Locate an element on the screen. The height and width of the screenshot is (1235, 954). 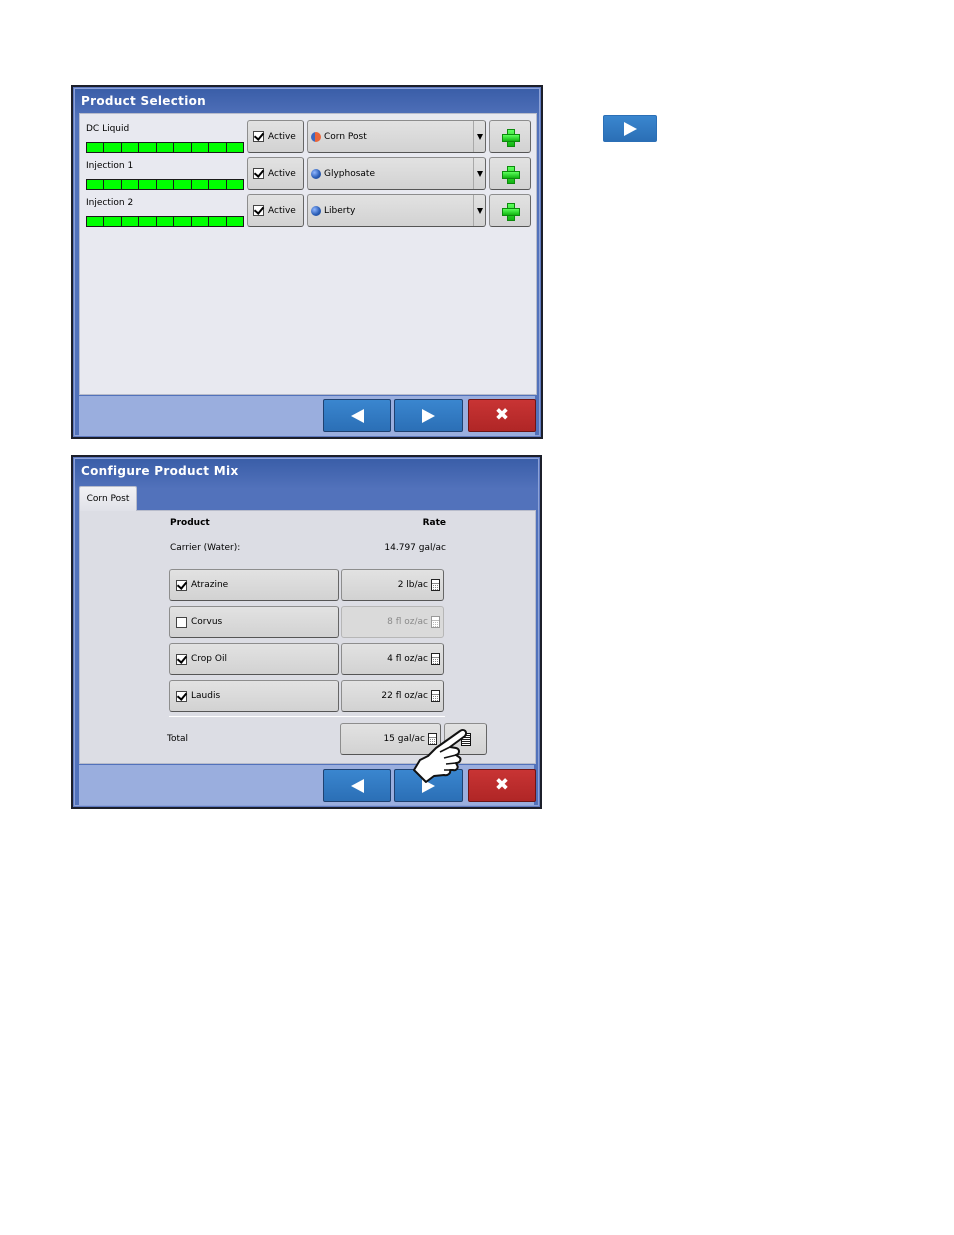
channel-name: Injection 2 is located at coordinates (110, 203).